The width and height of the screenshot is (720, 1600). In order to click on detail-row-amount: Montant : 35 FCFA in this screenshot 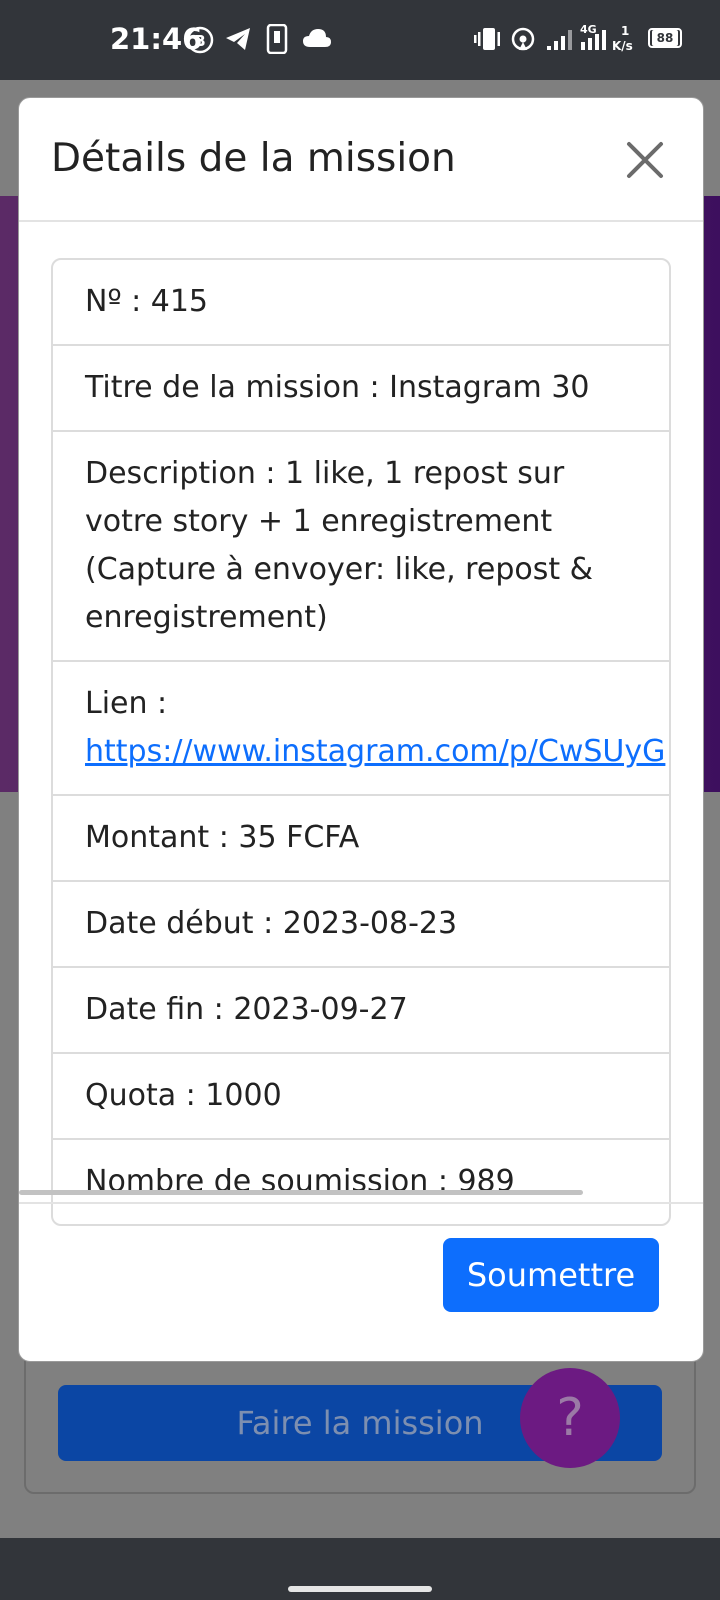, I will do `click(361, 839)`.